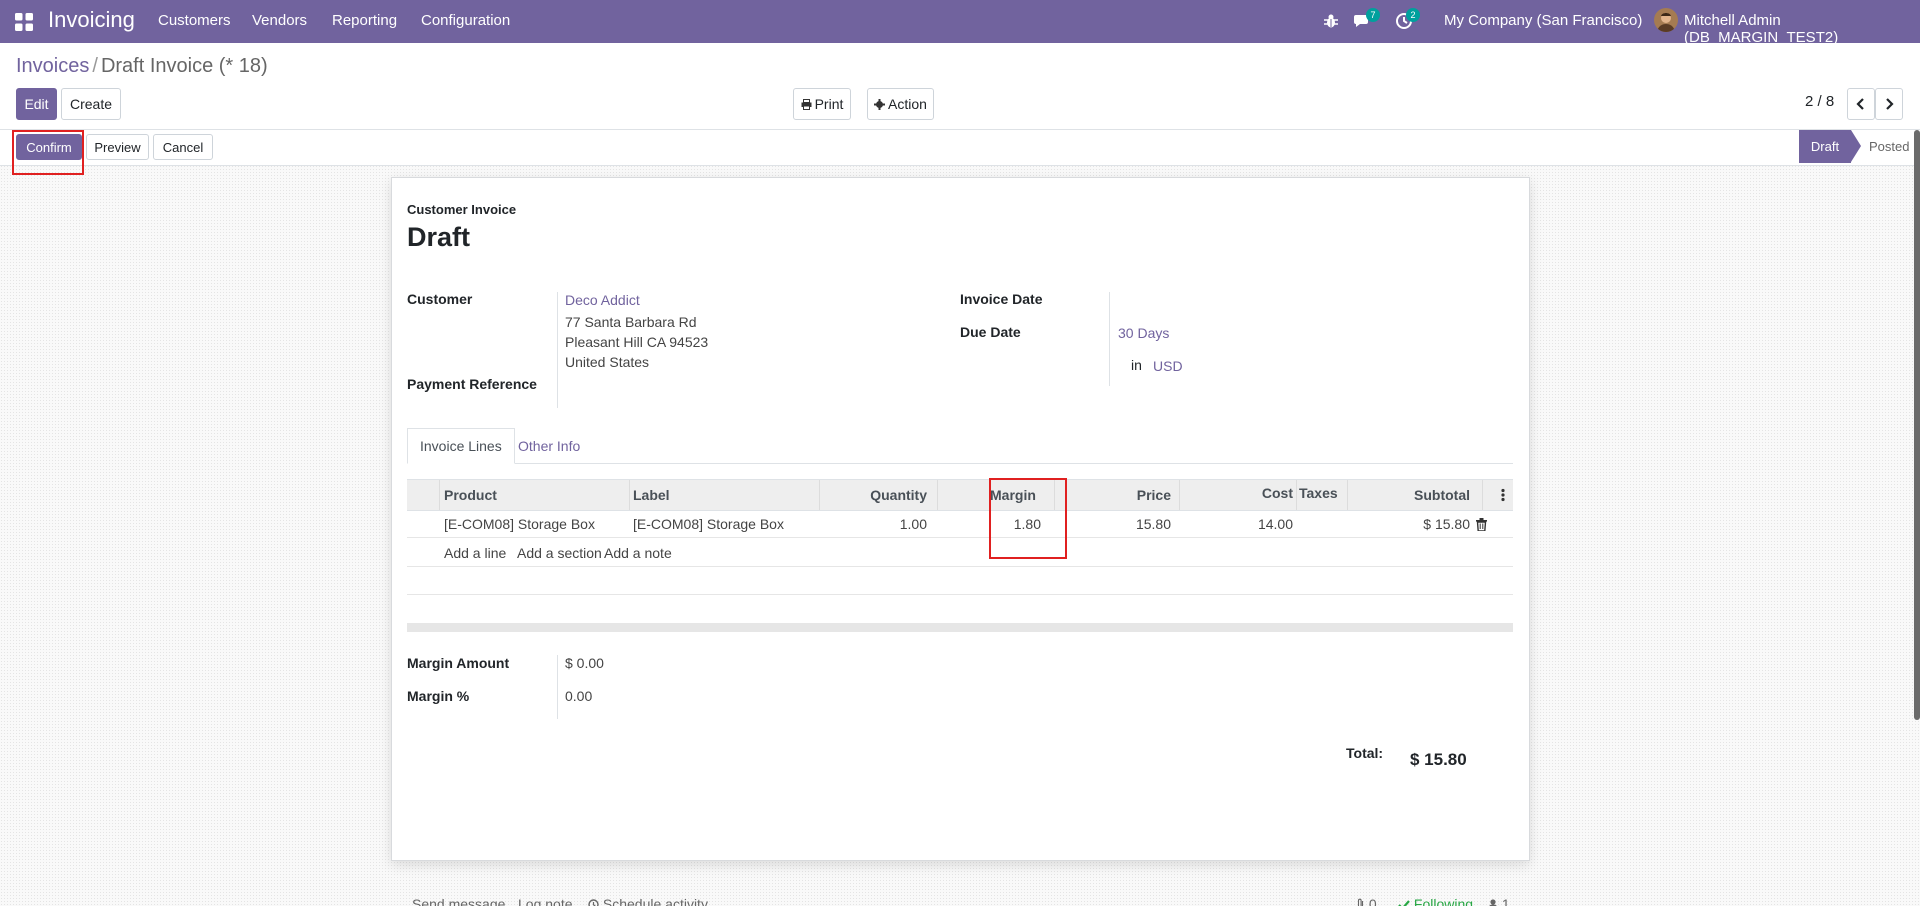  Describe the element at coordinates (584, 663) in the screenshot. I see `margin-amount-value: $ 0.00` at that location.